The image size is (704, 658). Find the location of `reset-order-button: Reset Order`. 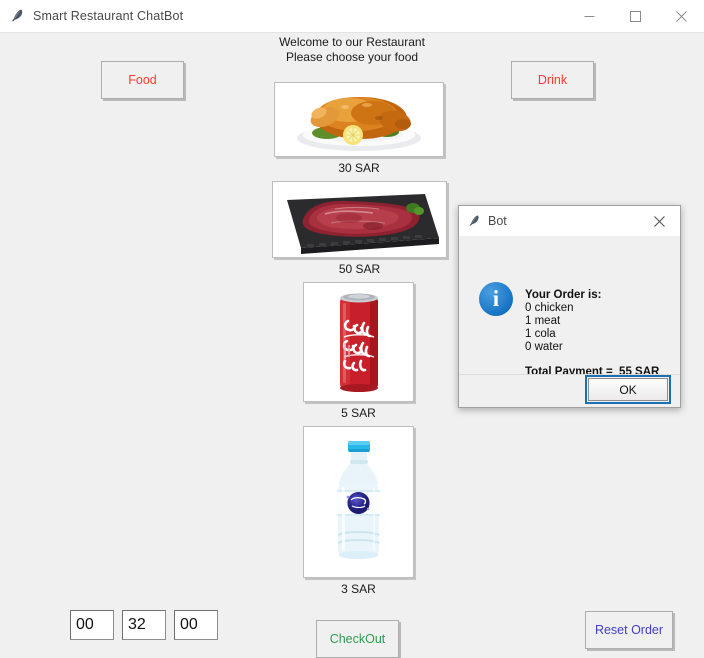

reset-order-button: Reset Order is located at coordinates (629, 630).